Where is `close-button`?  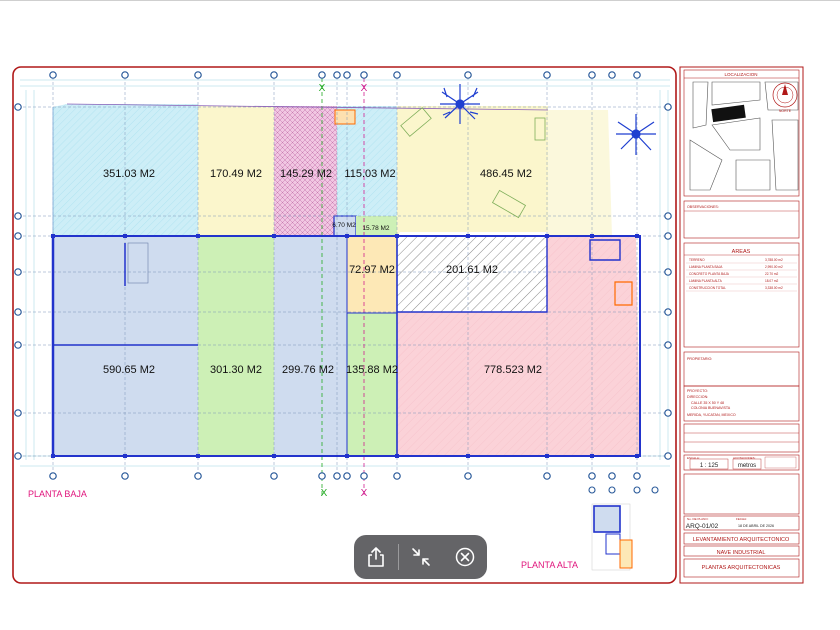 close-button is located at coordinates (465, 557).